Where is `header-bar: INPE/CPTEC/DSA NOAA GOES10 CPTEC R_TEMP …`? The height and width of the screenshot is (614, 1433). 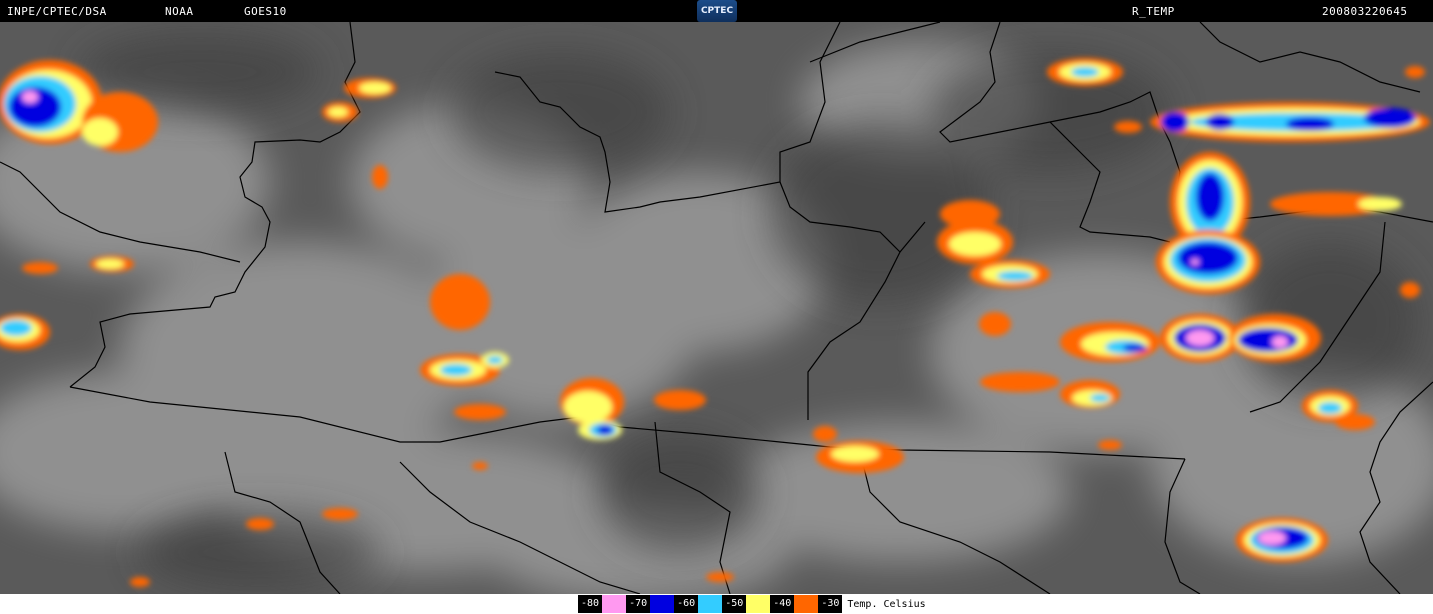
header-bar: INPE/CPTEC/DSA NOAA GOES10 CPTEC R_TEMP … is located at coordinates (716, 11).